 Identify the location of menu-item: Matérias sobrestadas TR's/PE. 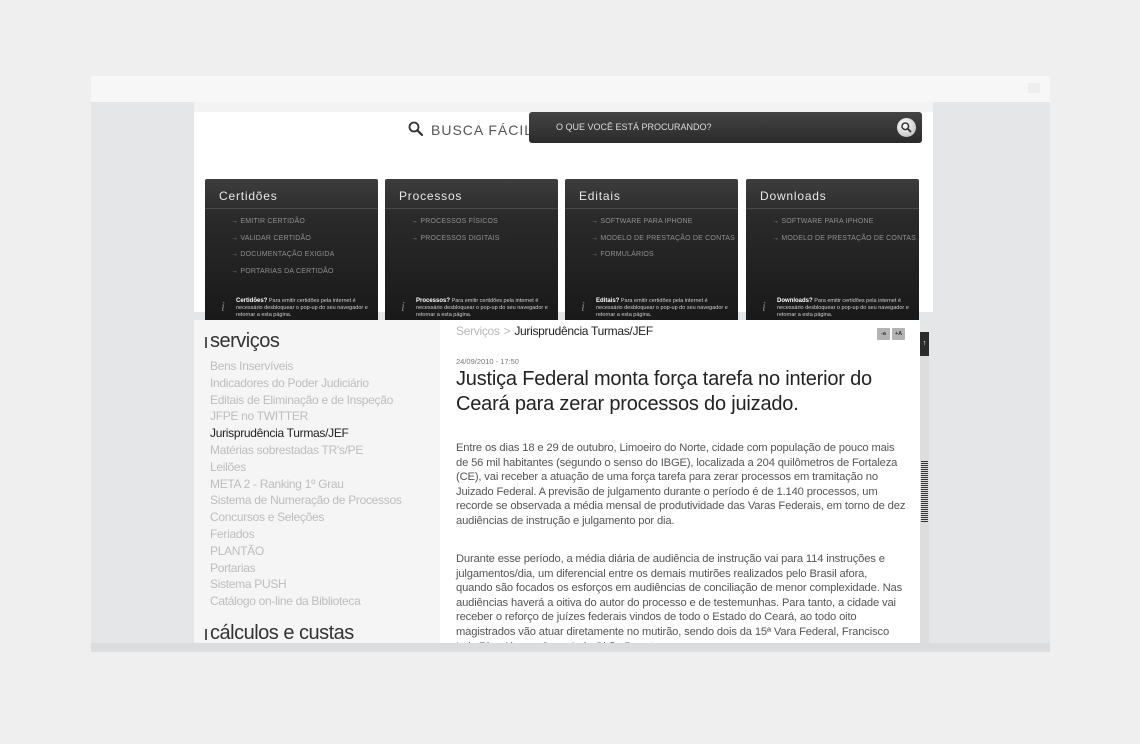
(306, 450).